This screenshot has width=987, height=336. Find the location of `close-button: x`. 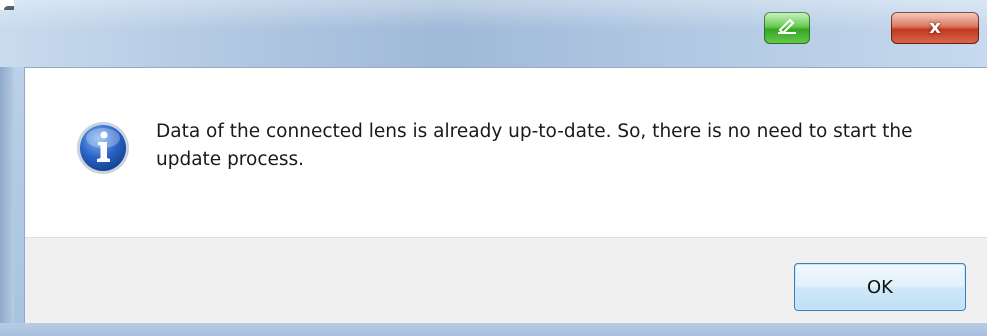

close-button: x is located at coordinates (935, 28).